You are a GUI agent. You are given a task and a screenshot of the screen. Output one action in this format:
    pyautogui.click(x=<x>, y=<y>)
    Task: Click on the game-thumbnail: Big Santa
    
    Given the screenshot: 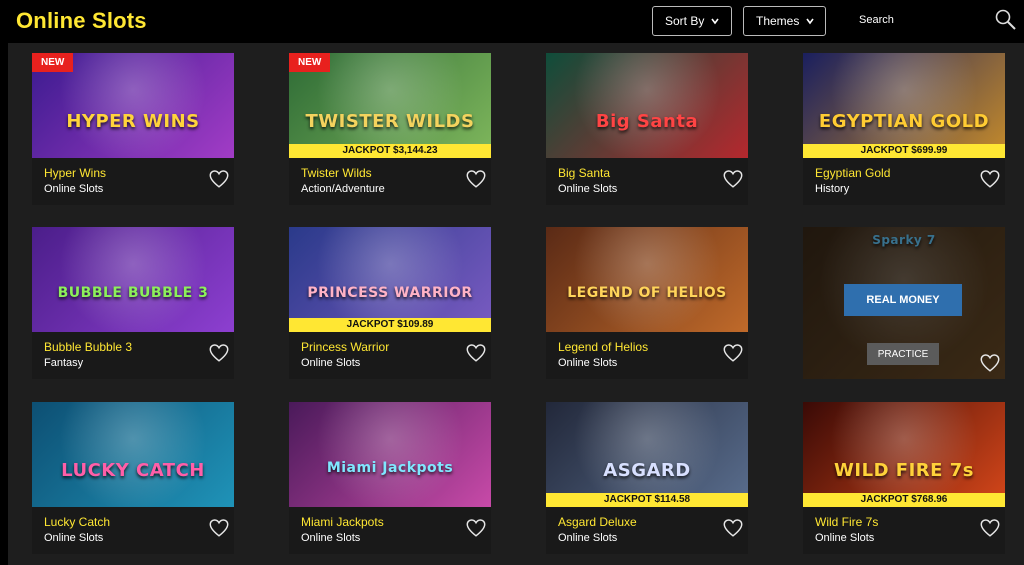 What is the action you would take?
    pyautogui.click(x=647, y=105)
    